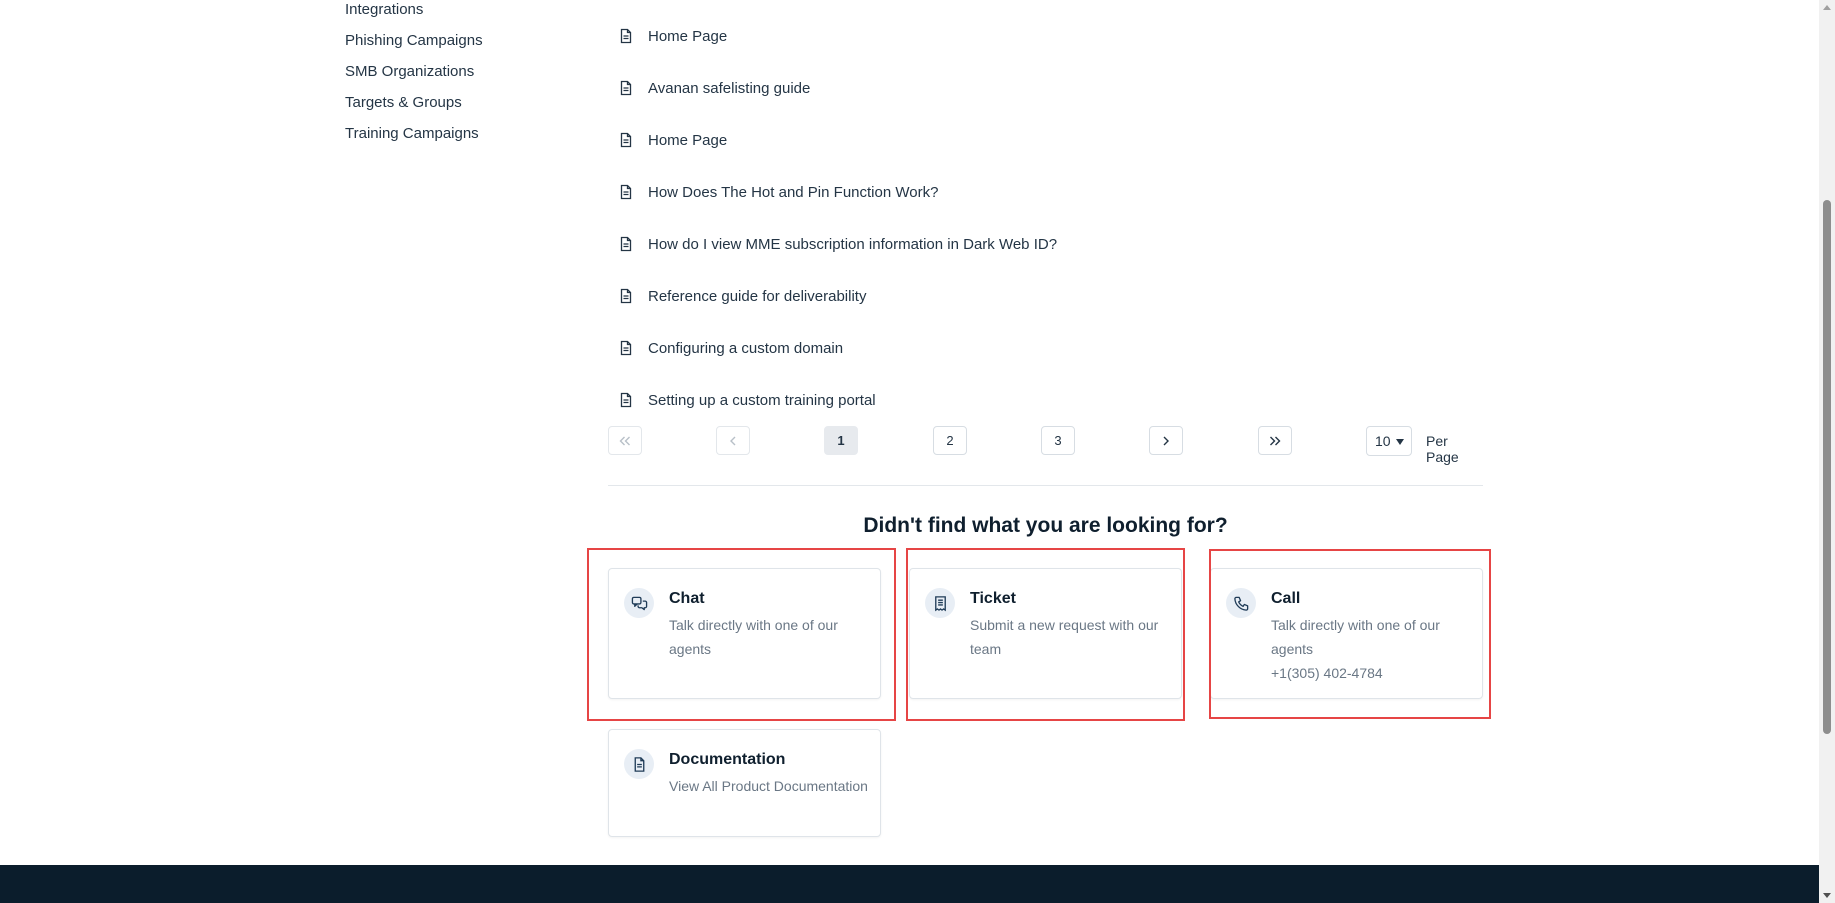 This screenshot has height=903, width=1835. What do you see at coordinates (465, 12) in the screenshot?
I see `sidebar-item-integrations: Integrations` at bounding box center [465, 12].